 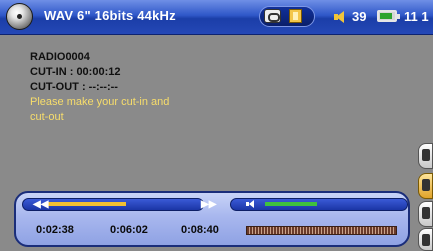 I want to click on recording-name: RADIO0004, so click(x=60, y=57).